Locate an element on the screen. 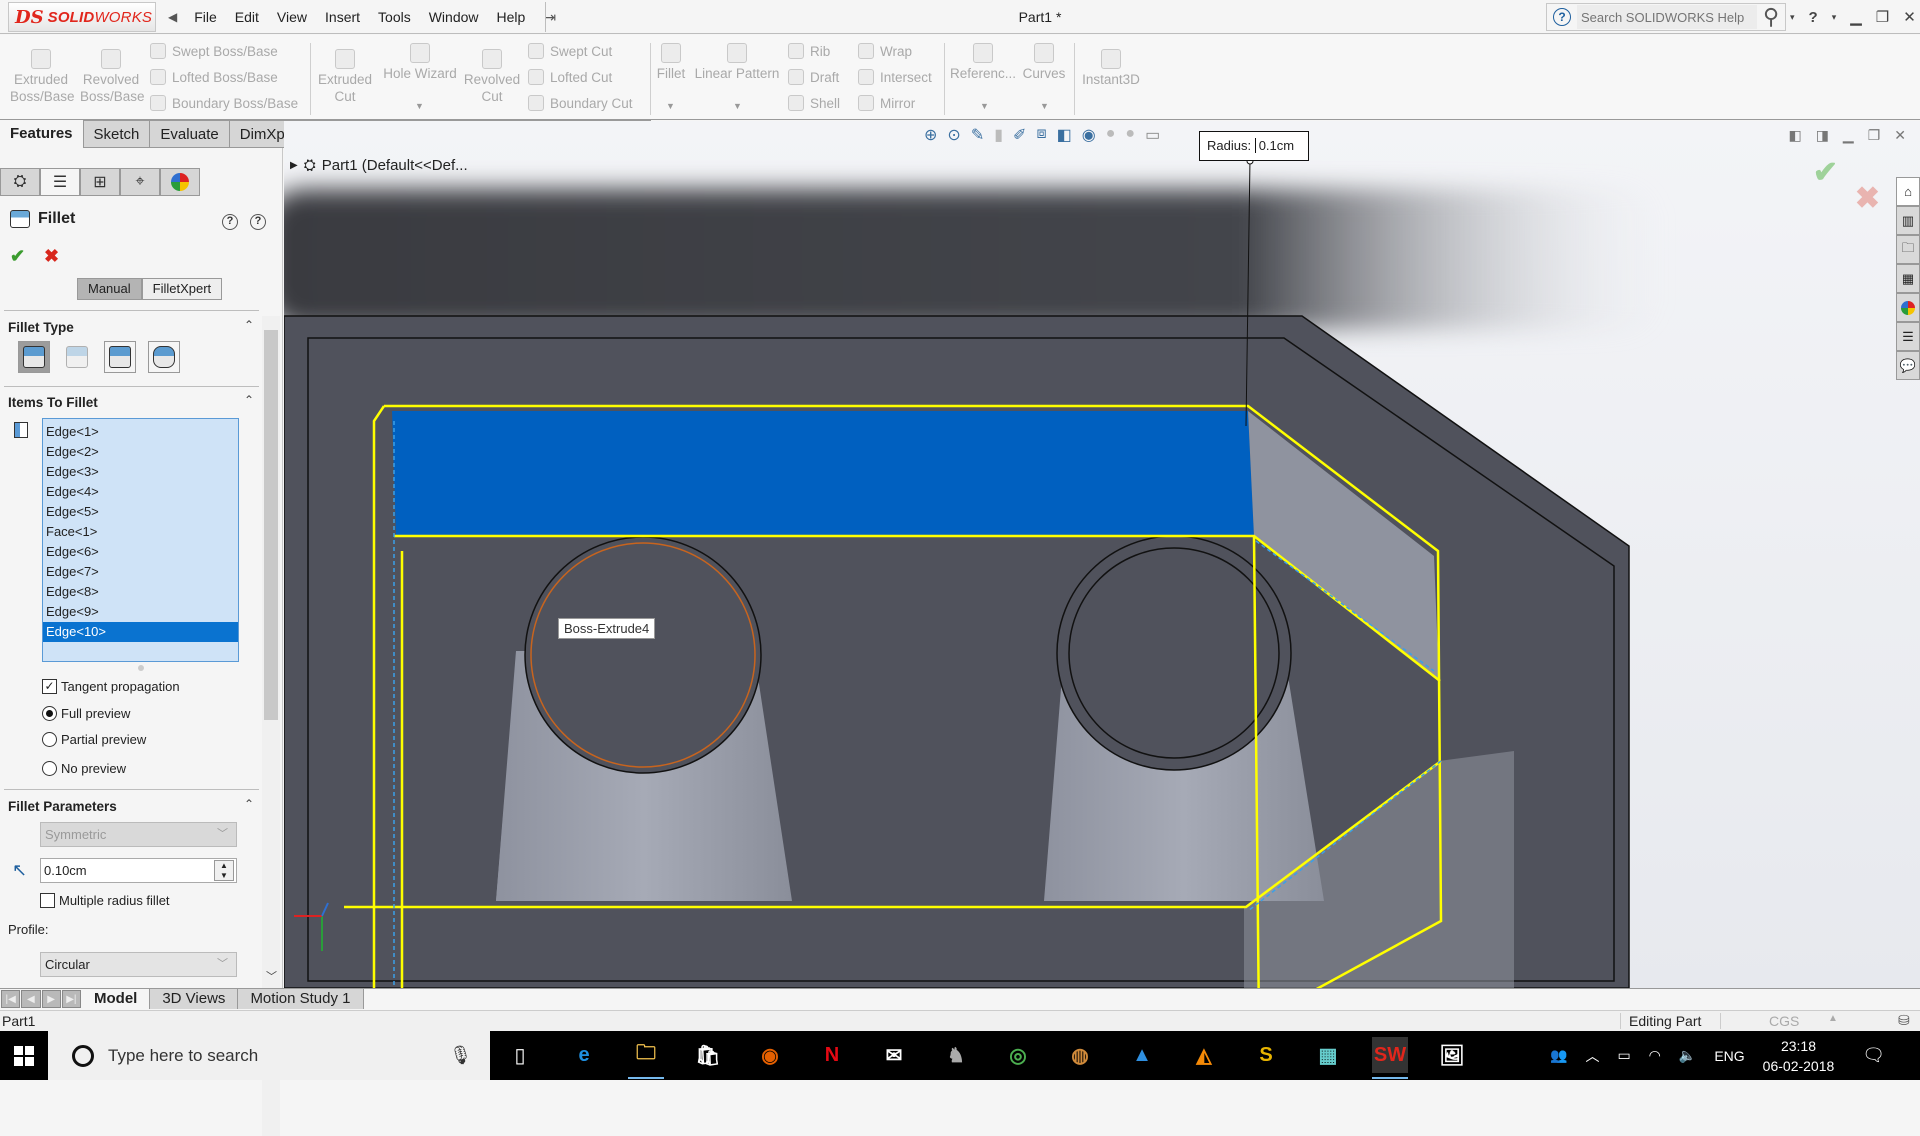 The image size is (1920, 1136). list-item: Edge<9> is located at coordinates (140, 612).